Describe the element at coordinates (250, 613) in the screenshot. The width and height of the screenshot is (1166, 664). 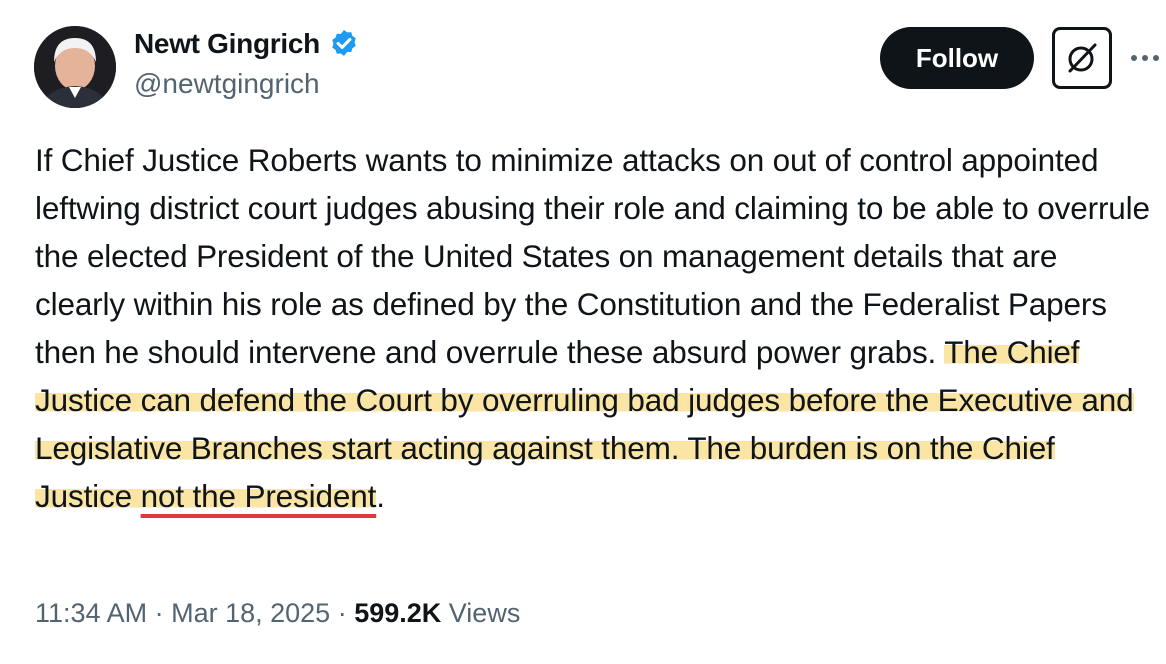
I see `tweet-date: Mar 18, 2025` at that location.